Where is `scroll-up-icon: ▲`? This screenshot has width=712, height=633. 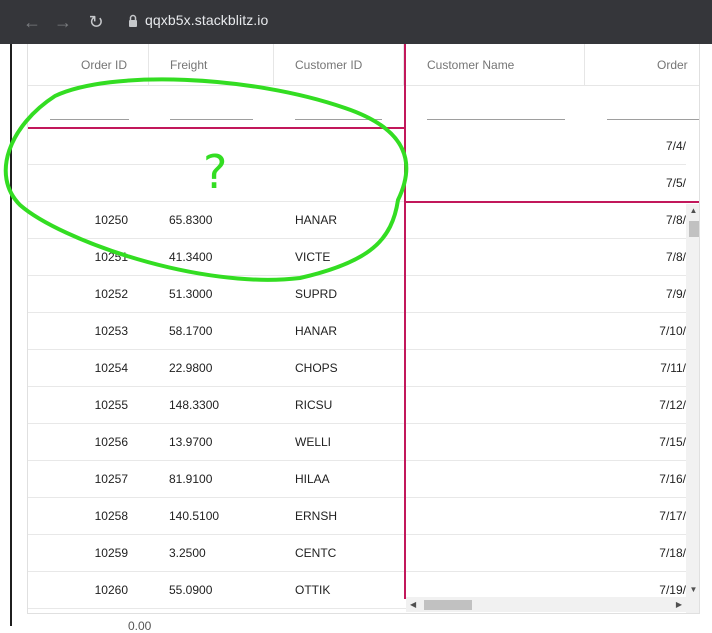
scroll-up-icon: ▲ is located at coordinates (692, 210).